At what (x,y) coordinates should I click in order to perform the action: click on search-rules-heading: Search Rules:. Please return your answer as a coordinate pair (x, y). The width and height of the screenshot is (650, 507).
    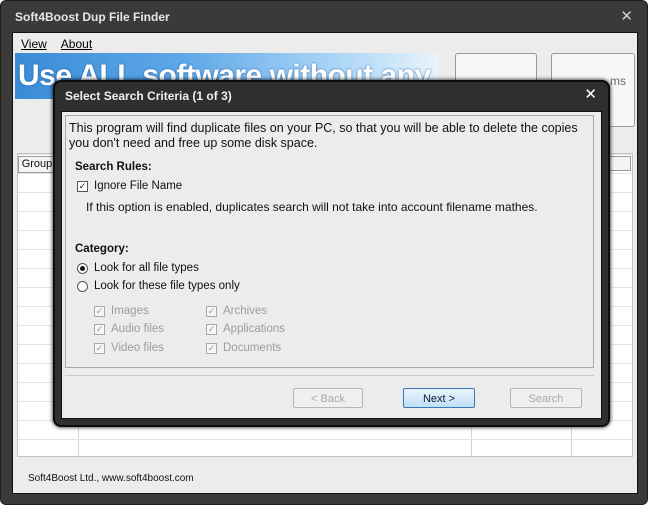
    Looking at the image, I should click on (113, 167).